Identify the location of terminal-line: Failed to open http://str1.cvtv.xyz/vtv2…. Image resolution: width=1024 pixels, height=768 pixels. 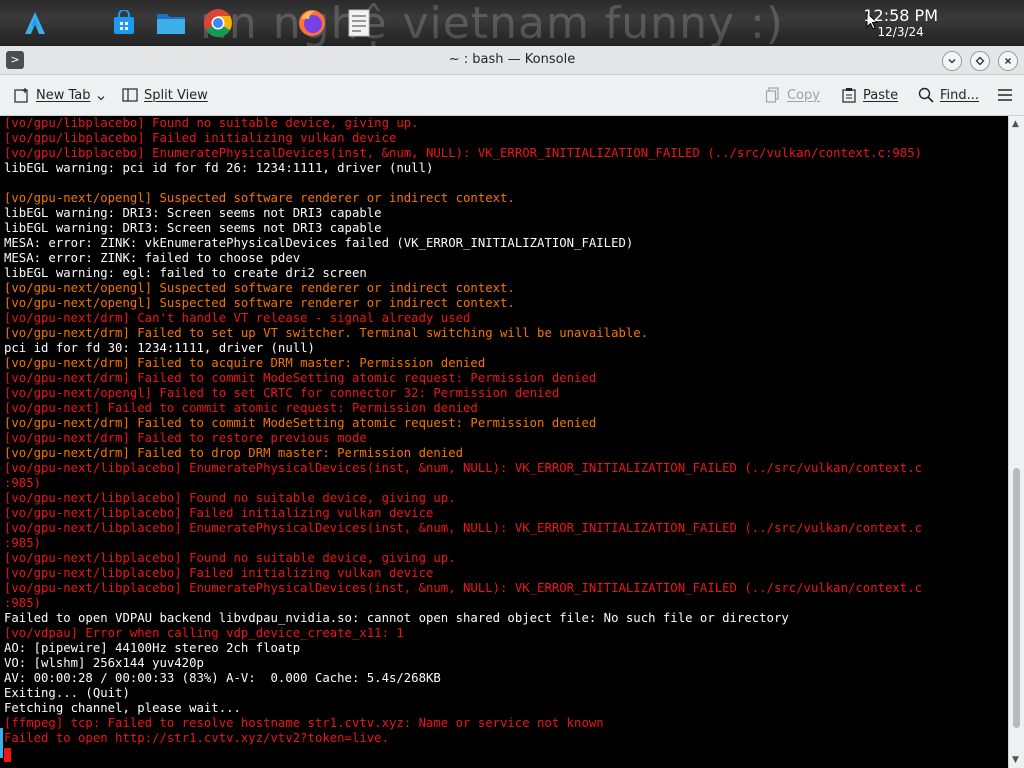
(196, 738).